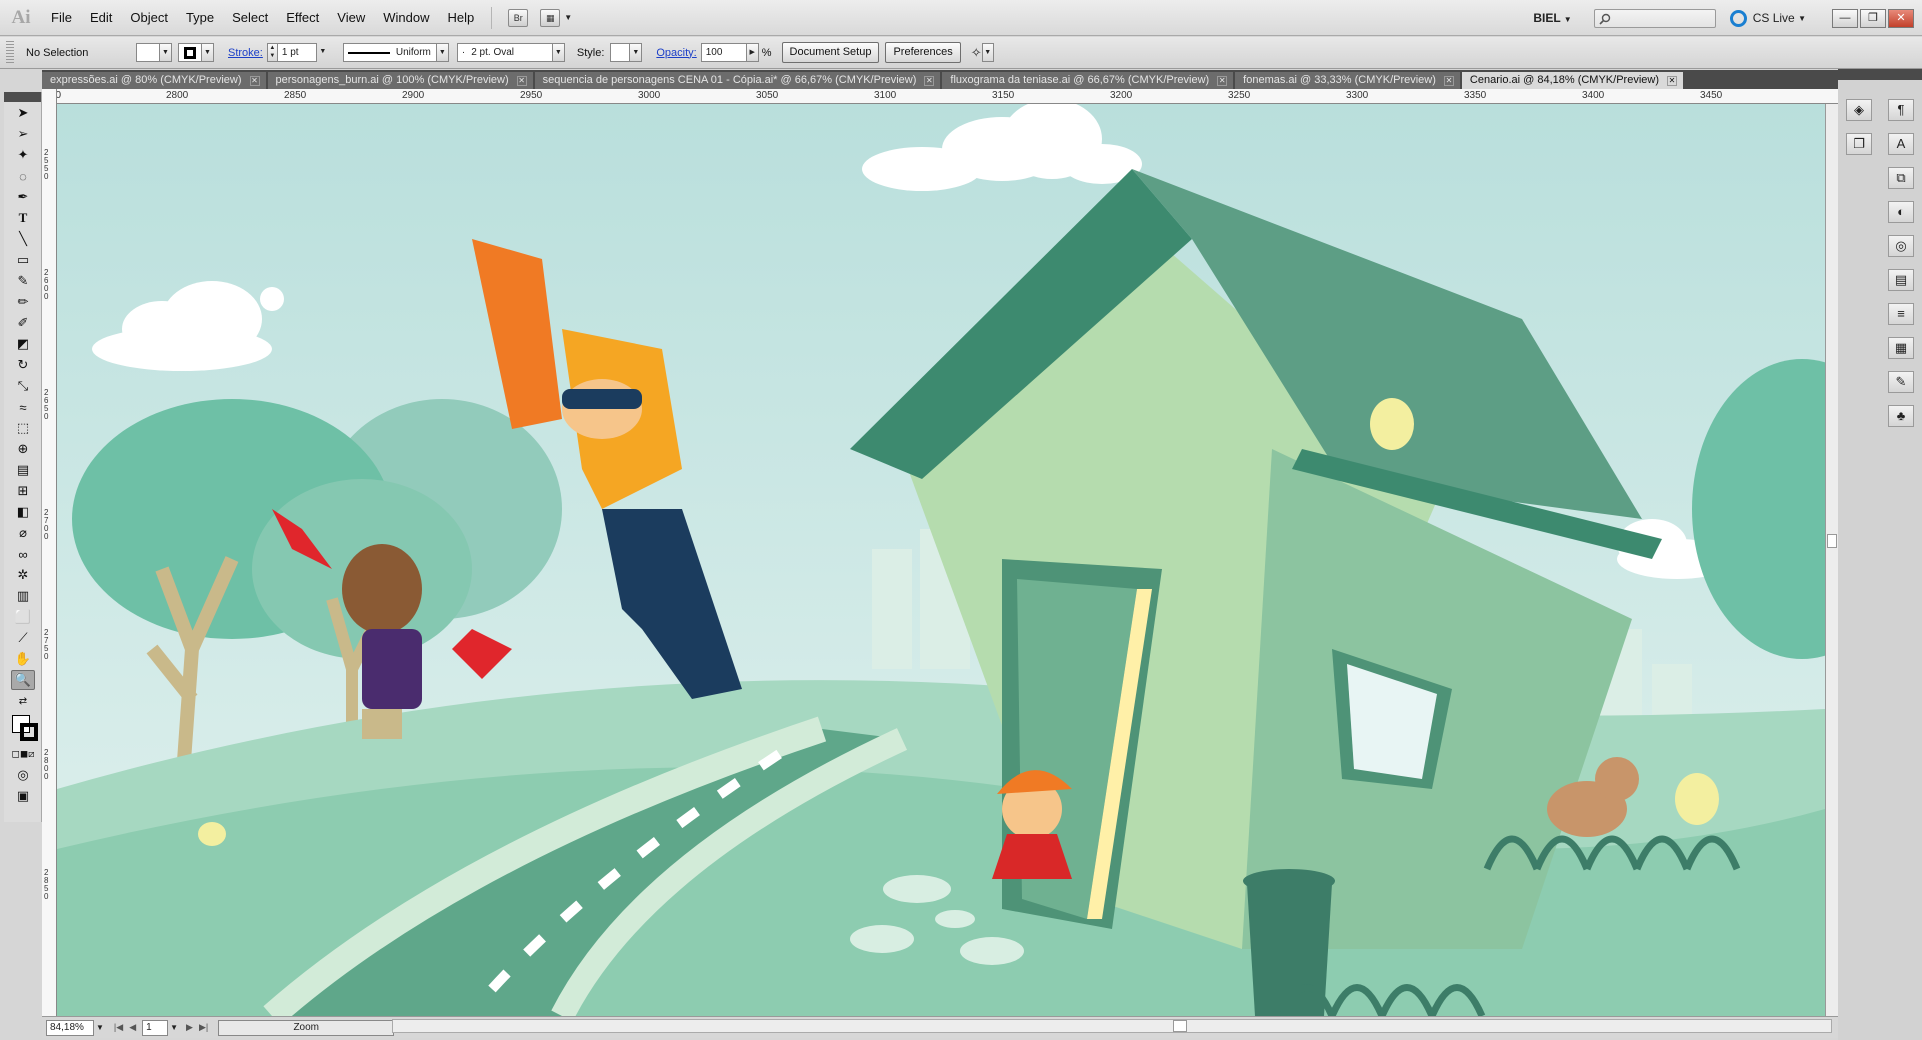 Image resolution: width=1922 pixels, height=1040 pixels. What do you see at coordinates (1901, 246) in the screenshot?
I see `appearance-icon: ◎` at bounding box center [1901, 246].